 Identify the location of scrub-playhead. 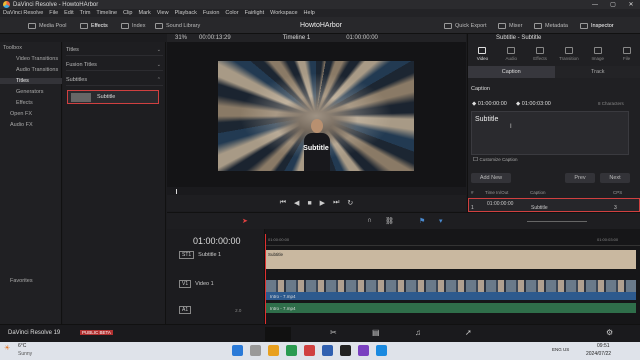
(176, 191).